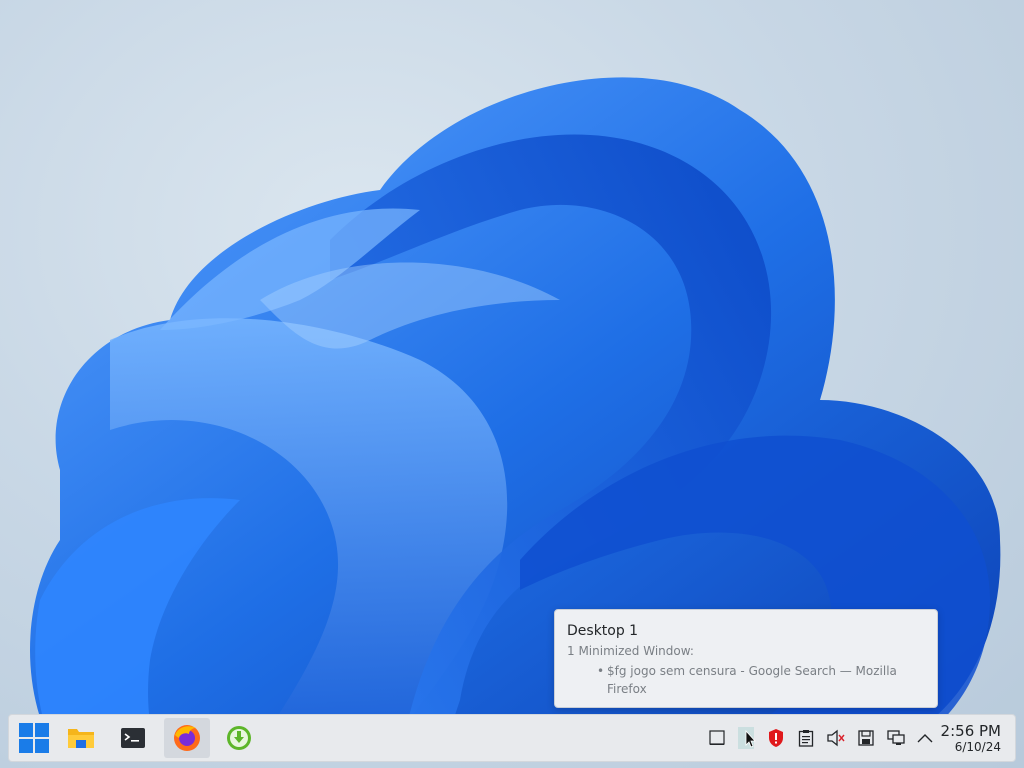 The width and height of the screenshot is (1024, 768). What do you see at coordinates (603, 631) in the screenshot?
I see `tooltip-title: Desktop 1` at bounding box center [603, 631].